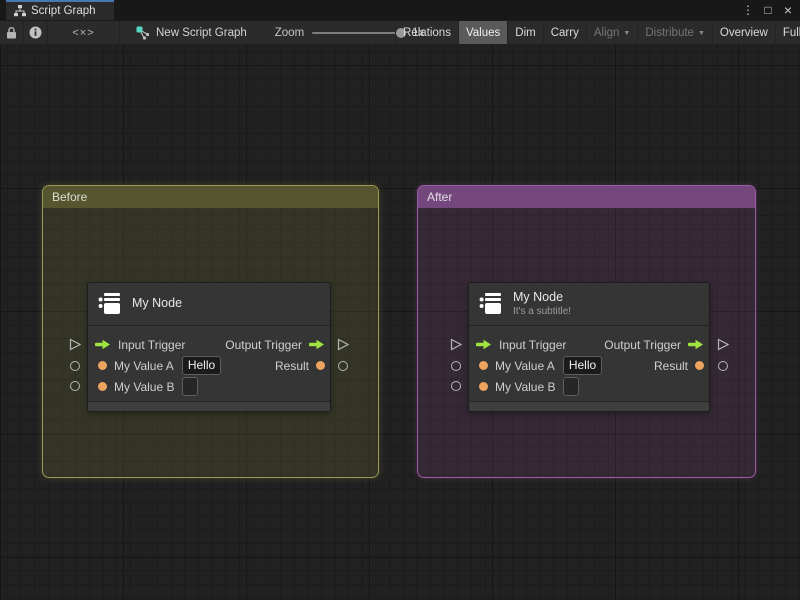 The image size is (800, 600). Describe the element at coordinates (788, 10) in the screenshot. I see `close-icon: ×` at that location.